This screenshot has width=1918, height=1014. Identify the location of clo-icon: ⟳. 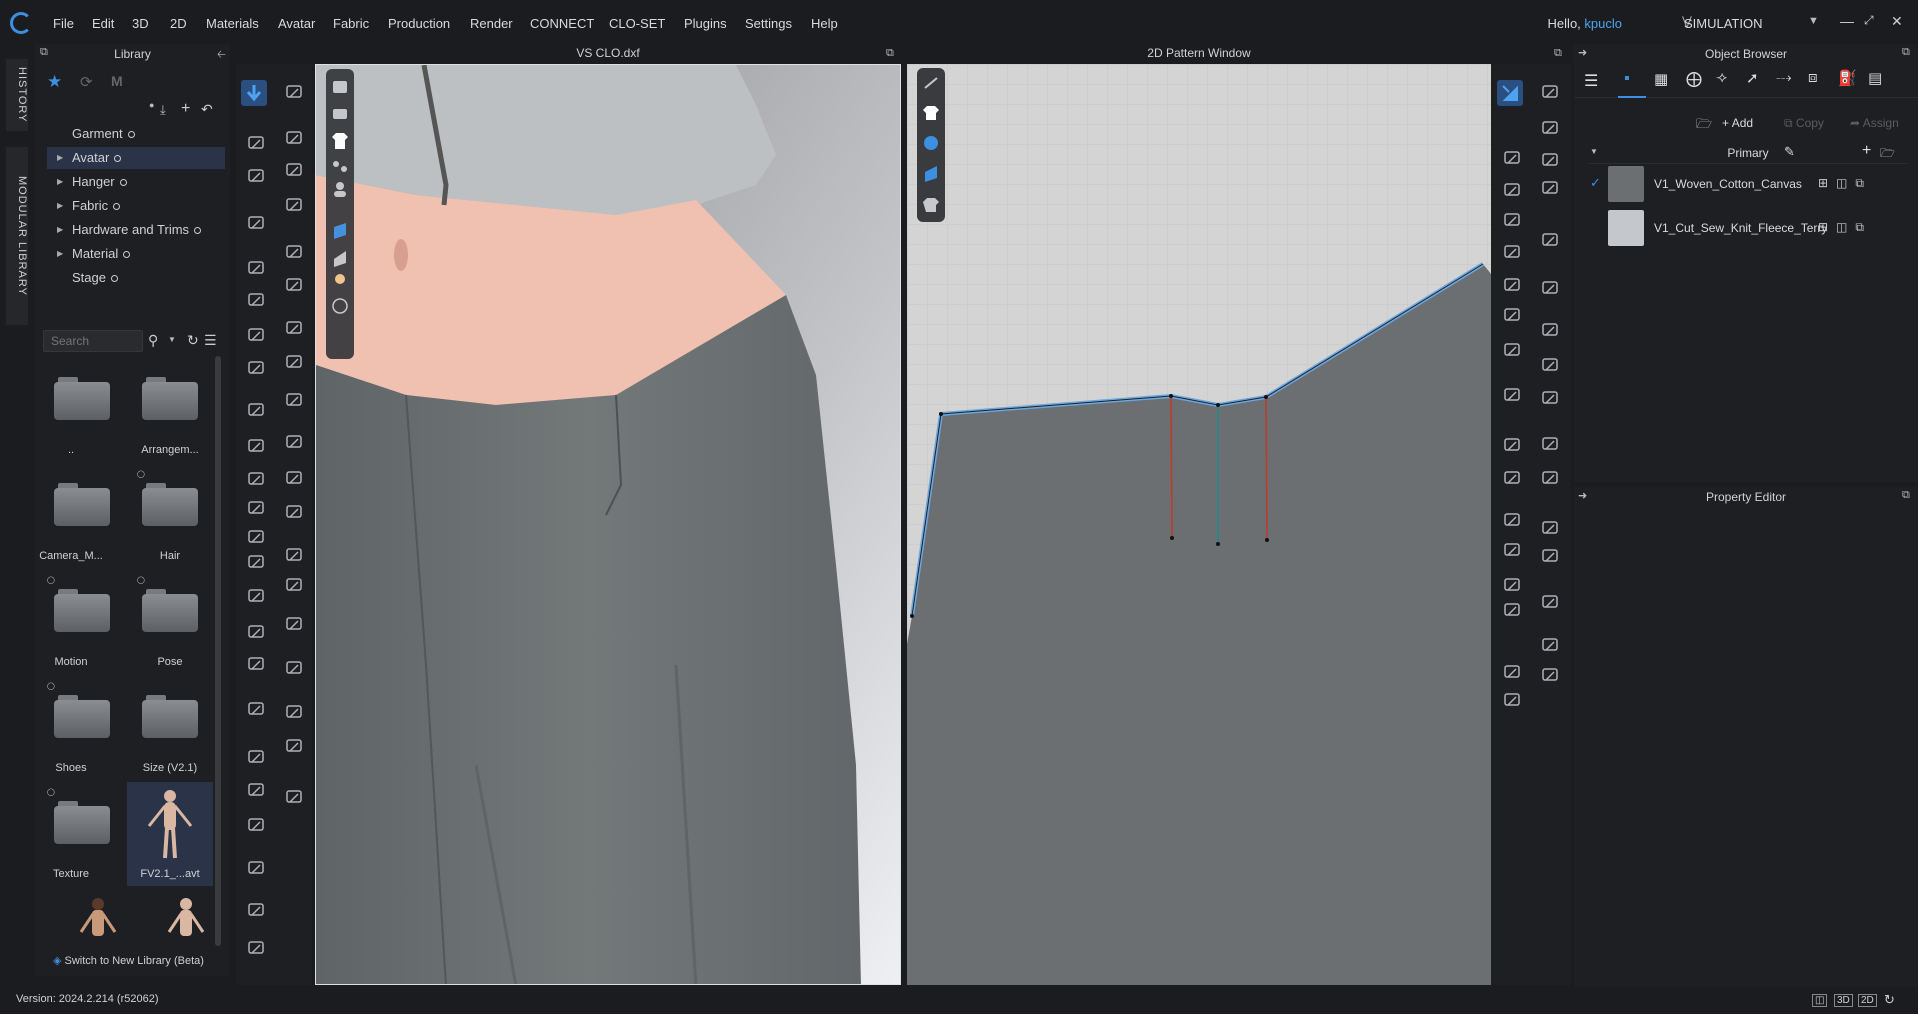
(86, 82).